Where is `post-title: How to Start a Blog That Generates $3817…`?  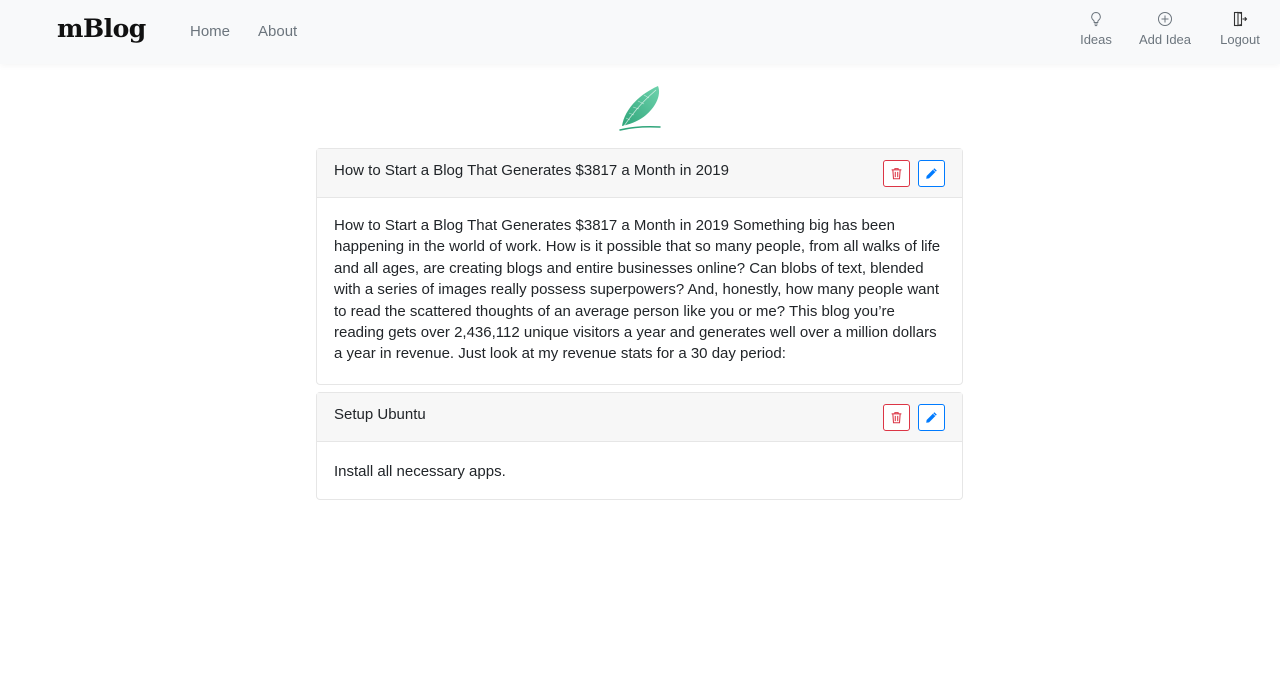 post-title: How to Start a Blog That Generates $3817… is located at coordinates (531, 170).